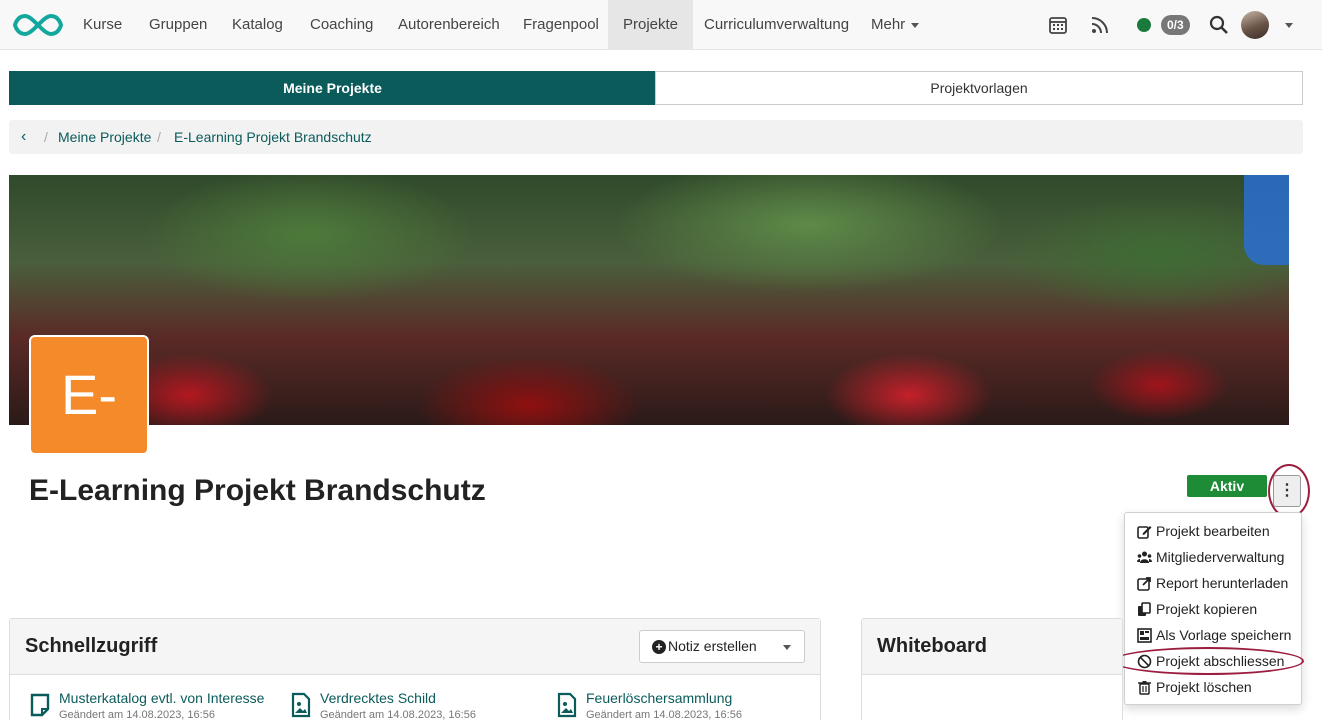  Describe the element at coordinates (104, 137) in the screenshot. I see `breadcrumb-item-meine-projekte: Meine Projekte` at that location.